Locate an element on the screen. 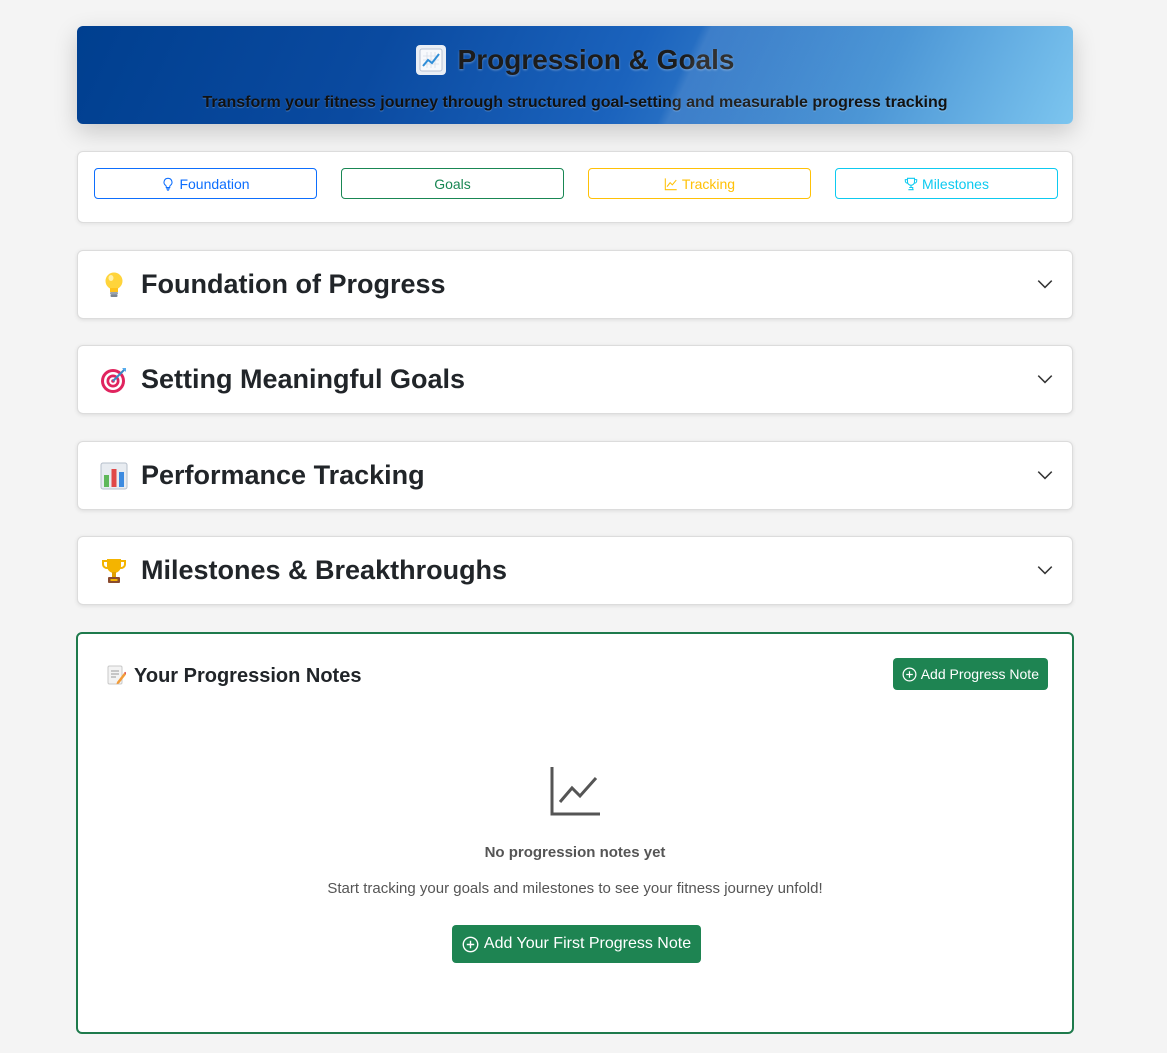  nav-button-label: Tracking is located at coordinates (708, 183).